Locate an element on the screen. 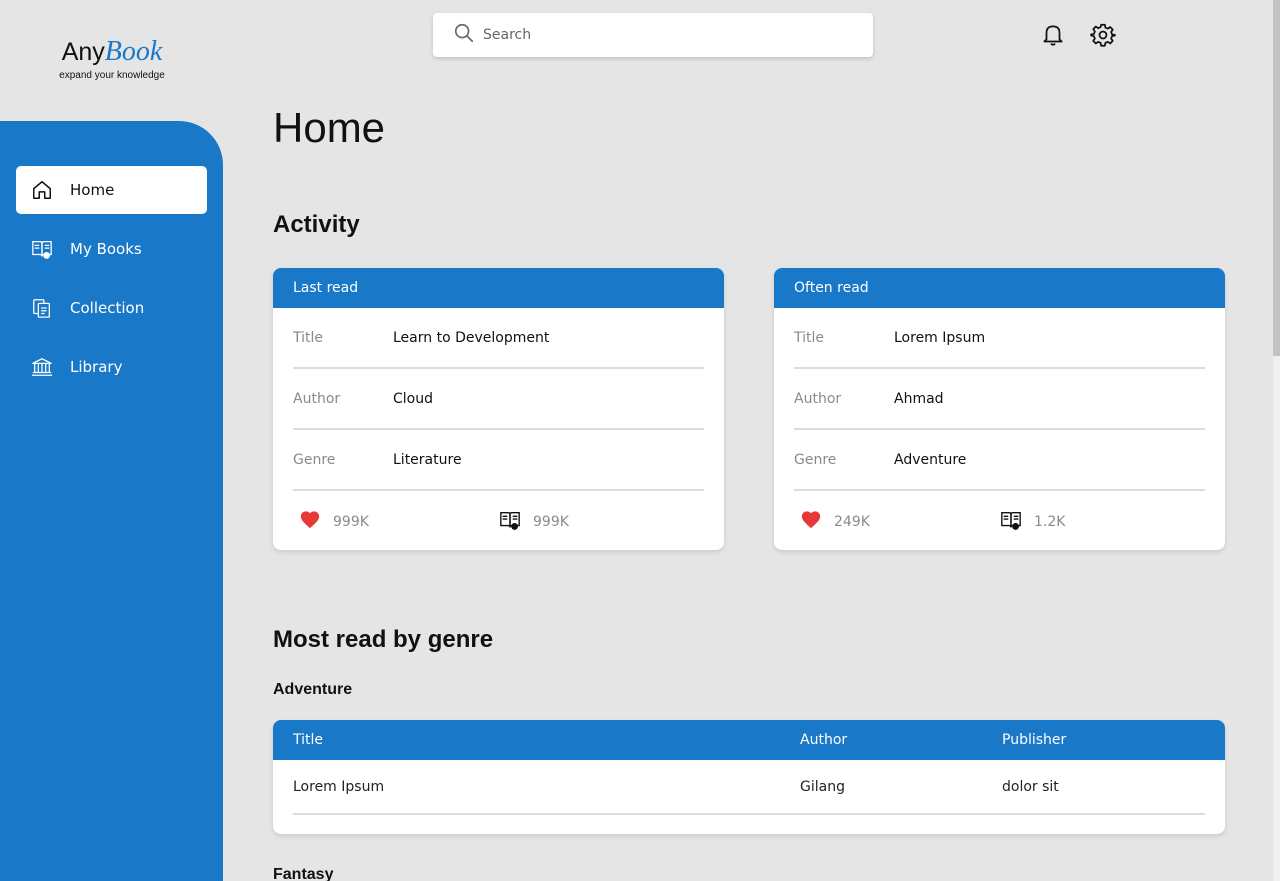  row-value: Cloud is located at coordinates (413, 398).